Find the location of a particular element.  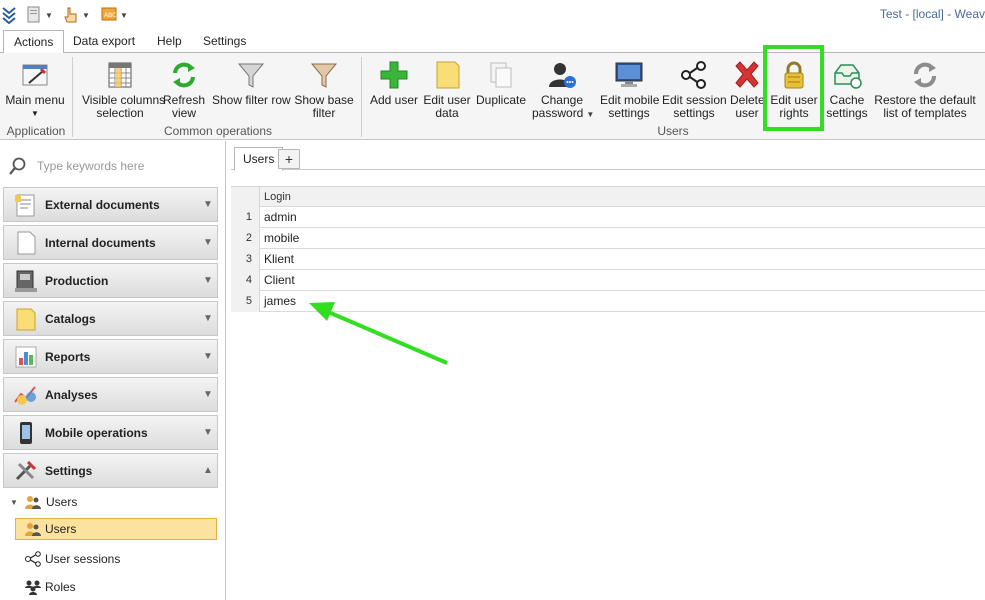

duplicate-button: Duplicate is located at coordinates (501, 90).